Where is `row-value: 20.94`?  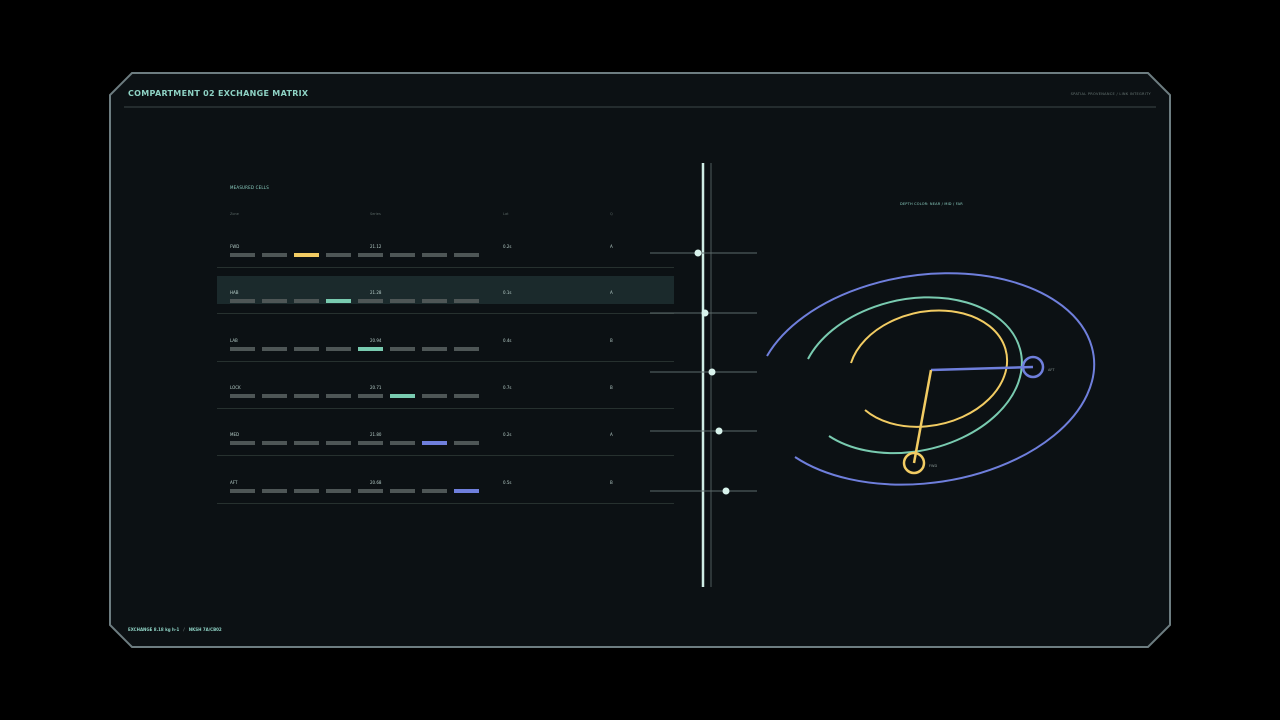
row-value: 20.94 is located at coordinates (376, 340).